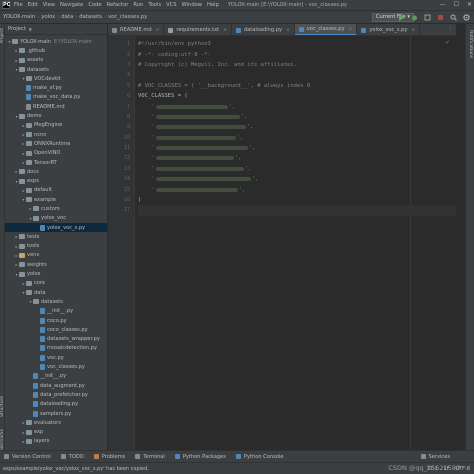  Describe the element at coordinates (291, 75) in the screenshot. I see `code-line: 4` at that location.